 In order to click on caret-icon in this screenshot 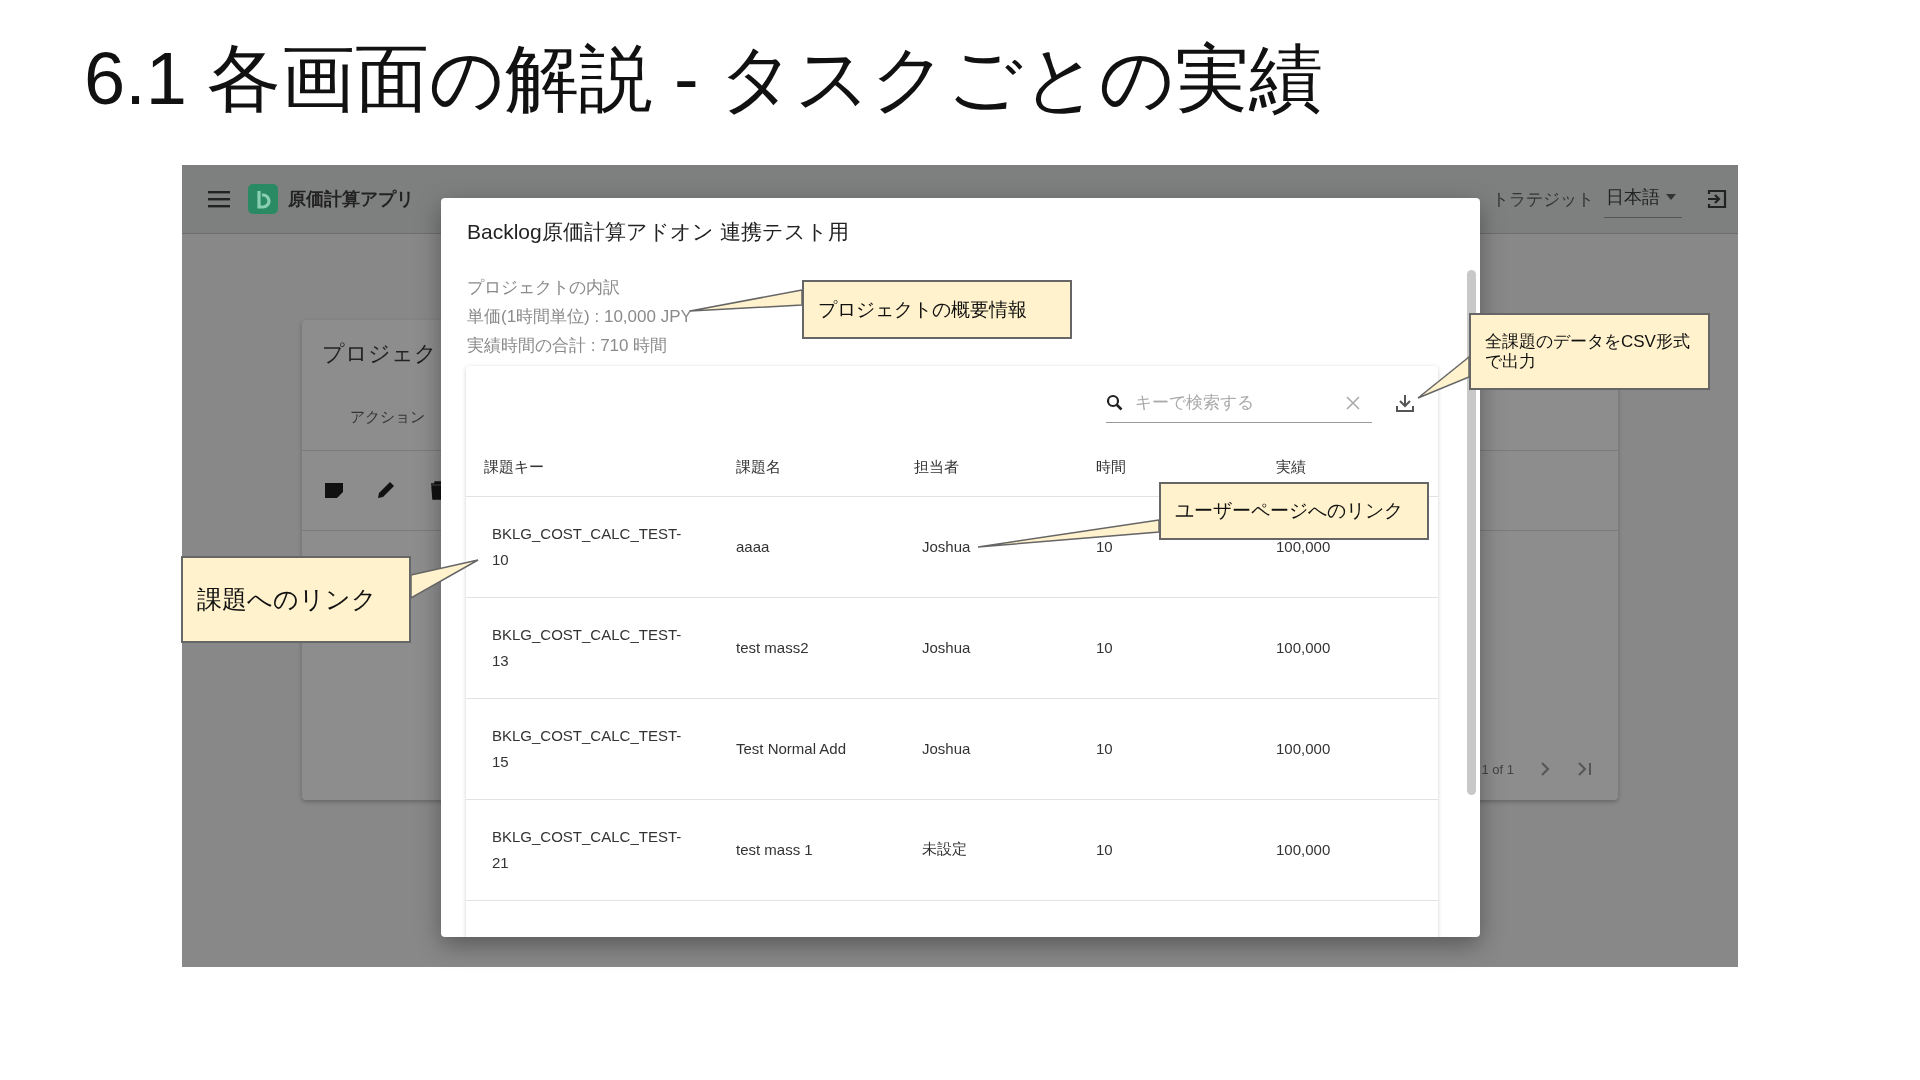, I will do `click(1671, 196)`.